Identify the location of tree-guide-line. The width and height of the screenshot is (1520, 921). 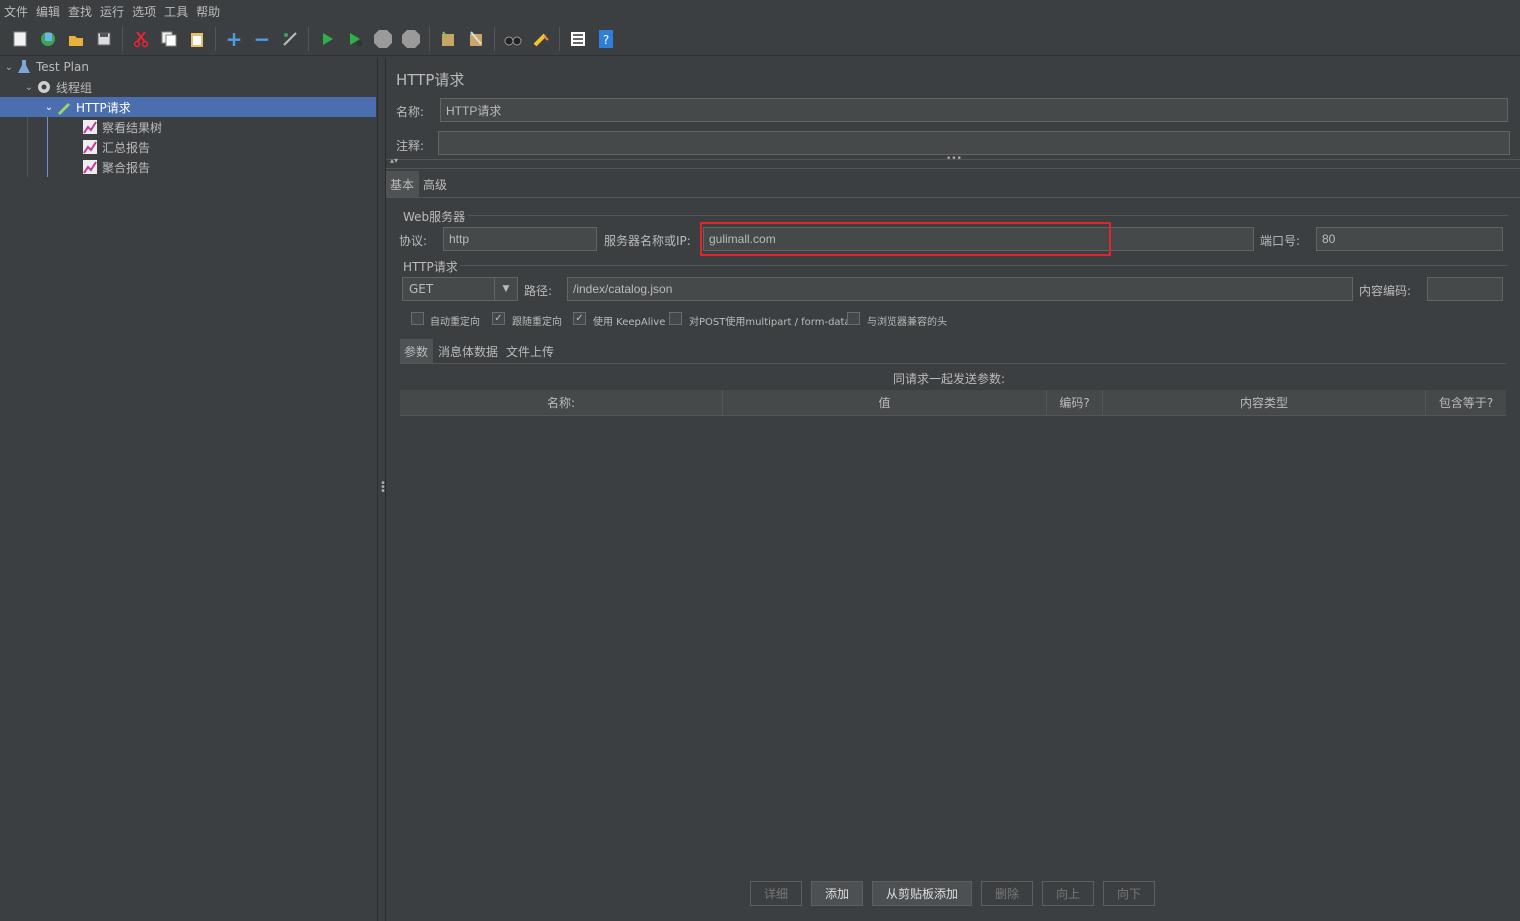
(47, 146).